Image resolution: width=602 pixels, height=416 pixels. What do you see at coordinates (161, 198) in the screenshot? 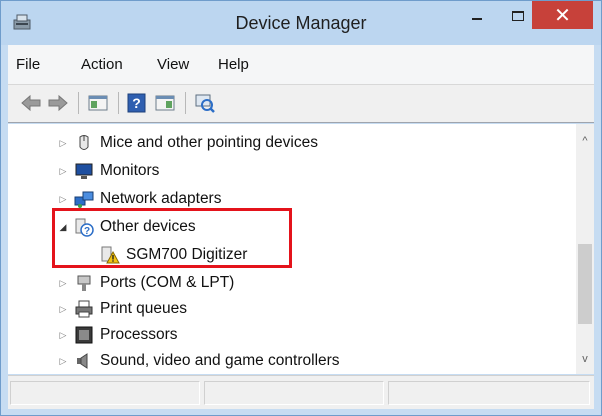
I see `tree-item-label: Network adapters` at bounding box center [161, 198].